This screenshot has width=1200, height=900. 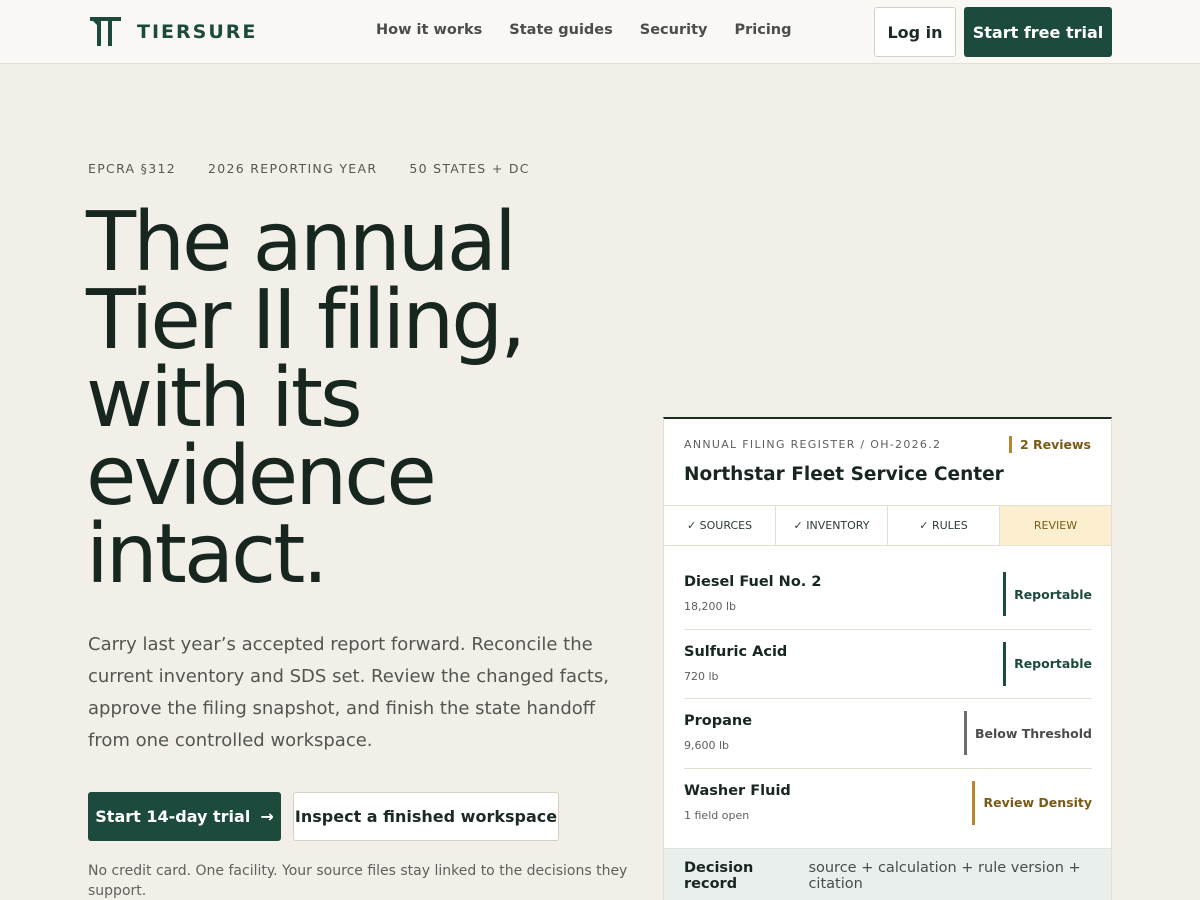 I want to click on nav-link-state-guides: State guides, so click(x=561, y=30).